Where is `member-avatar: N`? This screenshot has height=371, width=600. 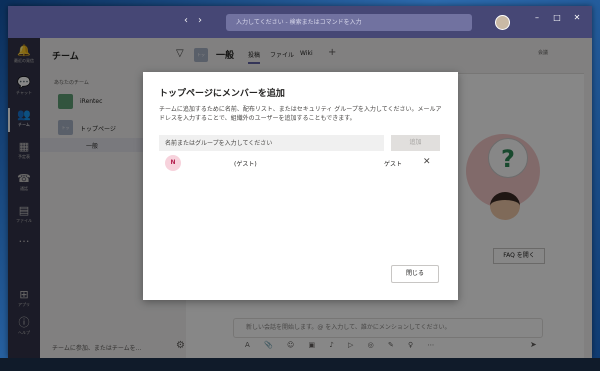 member-avatar: N is located at coordinates (173, 163).